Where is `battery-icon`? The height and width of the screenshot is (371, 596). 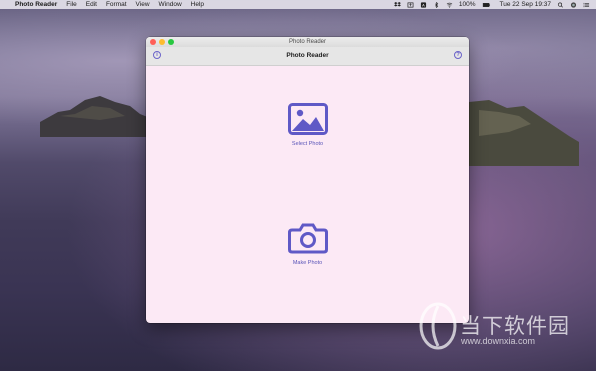 battery-icon is located at coordinates (486, 5).